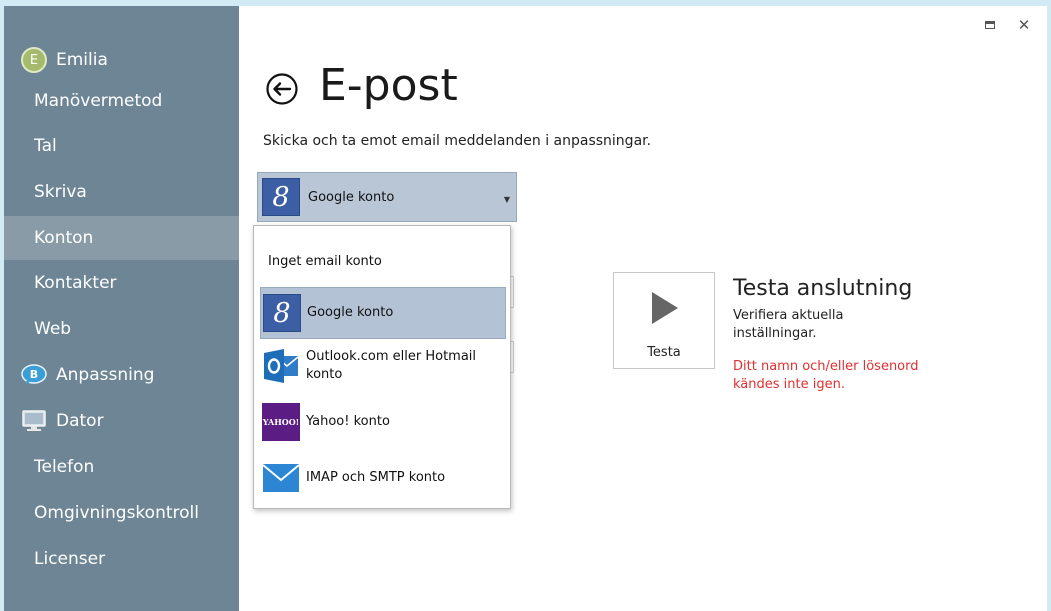  Describe the element at coordinates (121, 238) in the screenshot. I see `sidebar-item-konton: Konton` at that location.